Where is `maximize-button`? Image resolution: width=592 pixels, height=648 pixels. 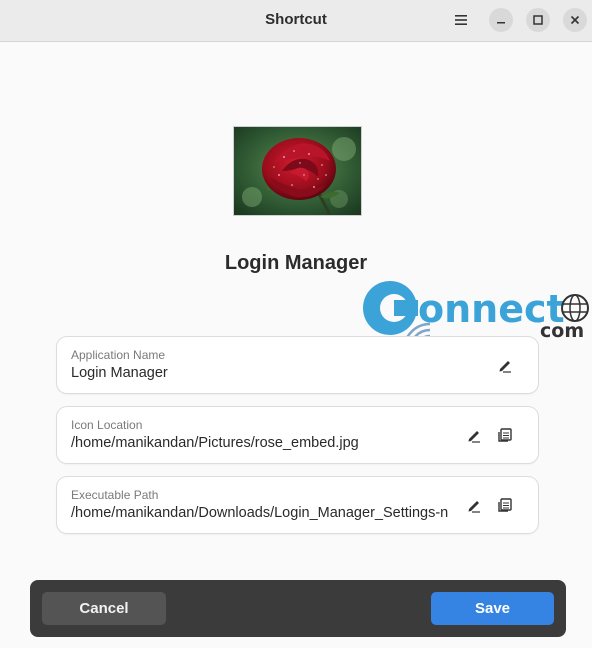
maximize-button is located at coordinates (538, 20).